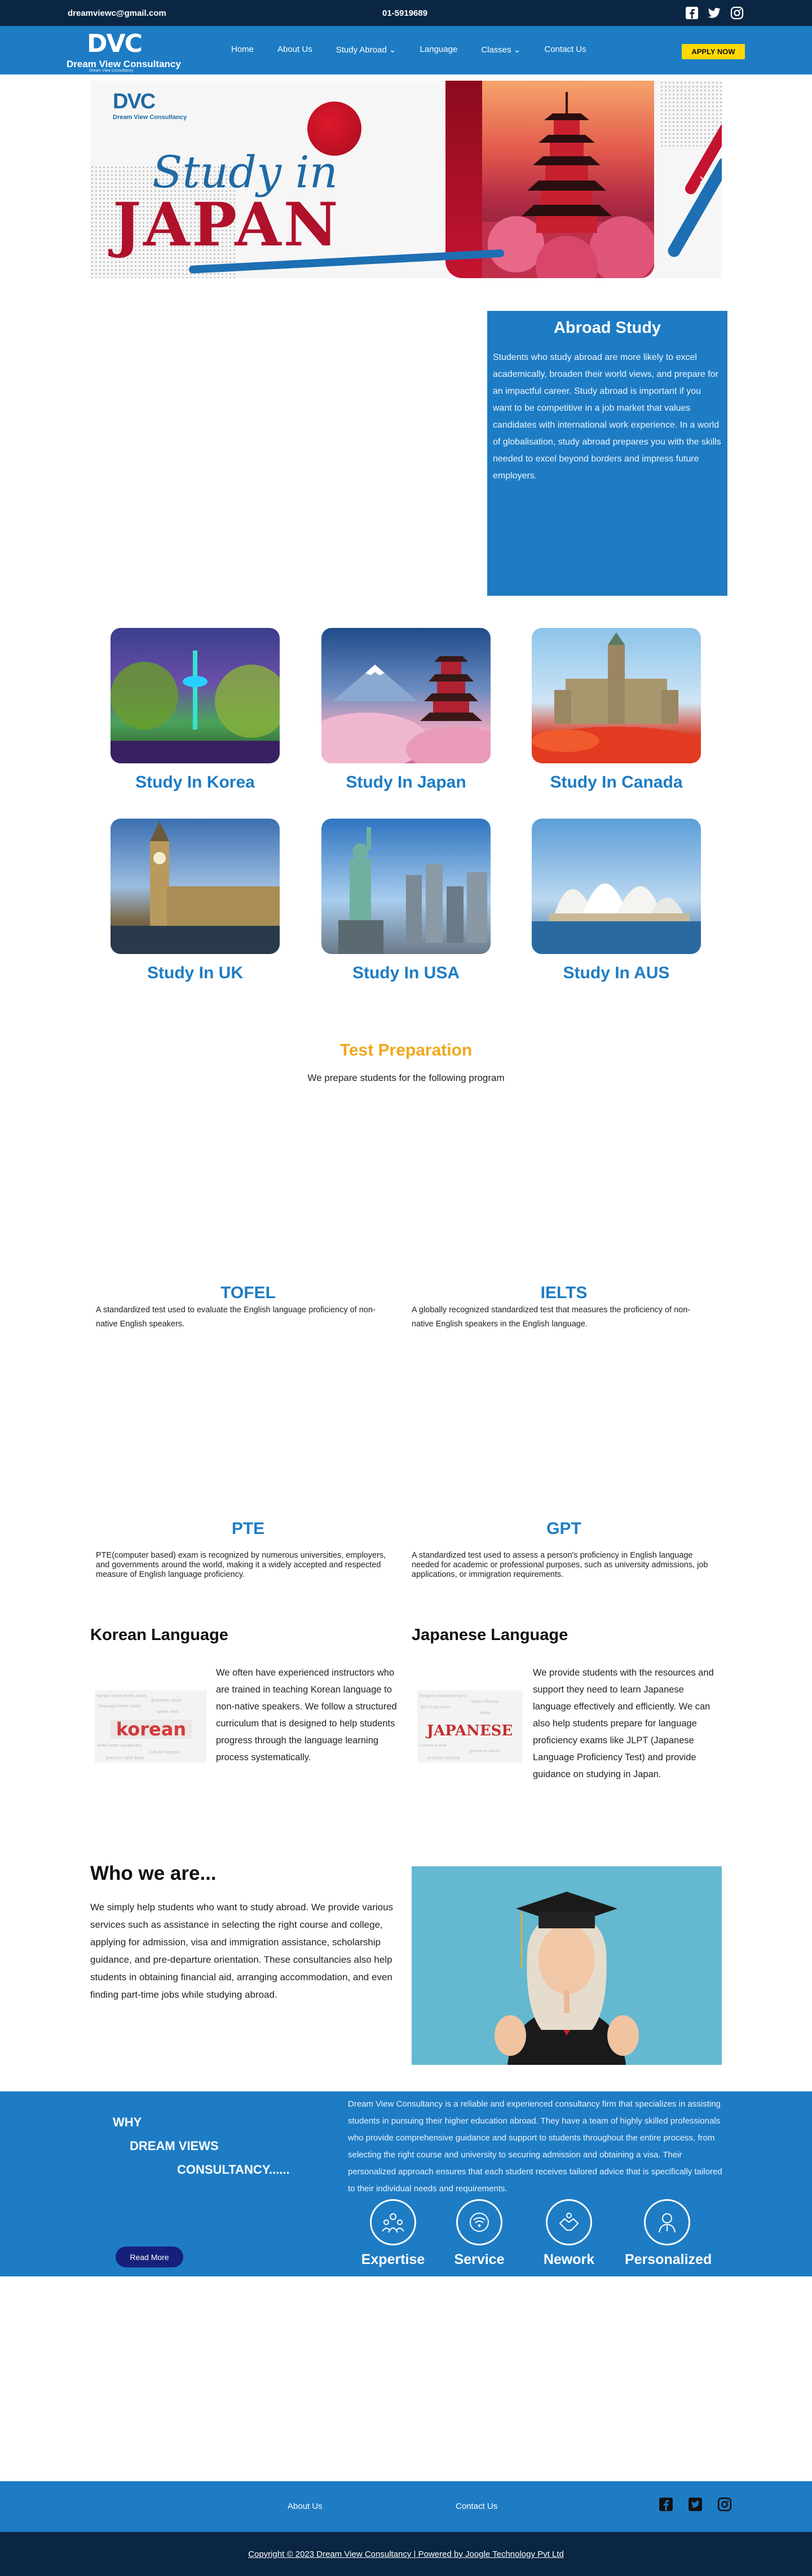 Image resolution: width=812 pixels, height=2576 pixels. What do you see at coordinates (406, 2506) in the screenshot?
I see `footer: About Us Contact Us` at bounding box center [406, 2506].